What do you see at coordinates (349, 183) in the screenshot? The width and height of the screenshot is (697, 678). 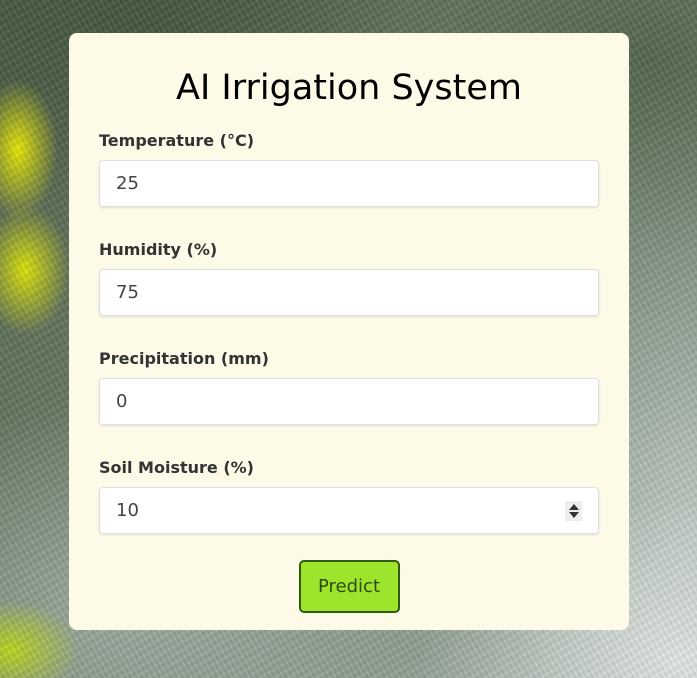 I see `temperature-input: 25` at bounding box center [349, 183].